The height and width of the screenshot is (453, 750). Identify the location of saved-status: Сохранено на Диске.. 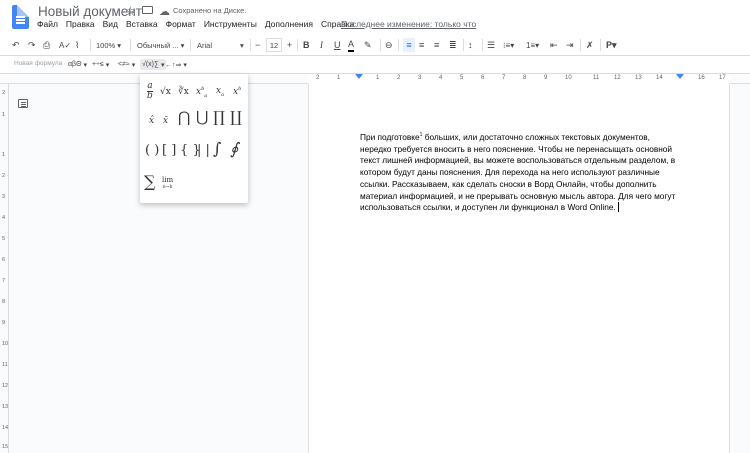
(210, 10).